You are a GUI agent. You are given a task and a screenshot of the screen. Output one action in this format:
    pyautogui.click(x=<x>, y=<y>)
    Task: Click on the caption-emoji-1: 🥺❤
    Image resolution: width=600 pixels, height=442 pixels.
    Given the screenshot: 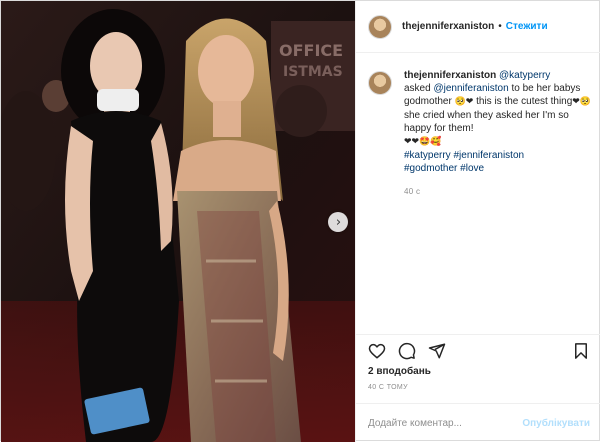 What is the action you would take?
    pyautogui.click(x=464, y=102)
    